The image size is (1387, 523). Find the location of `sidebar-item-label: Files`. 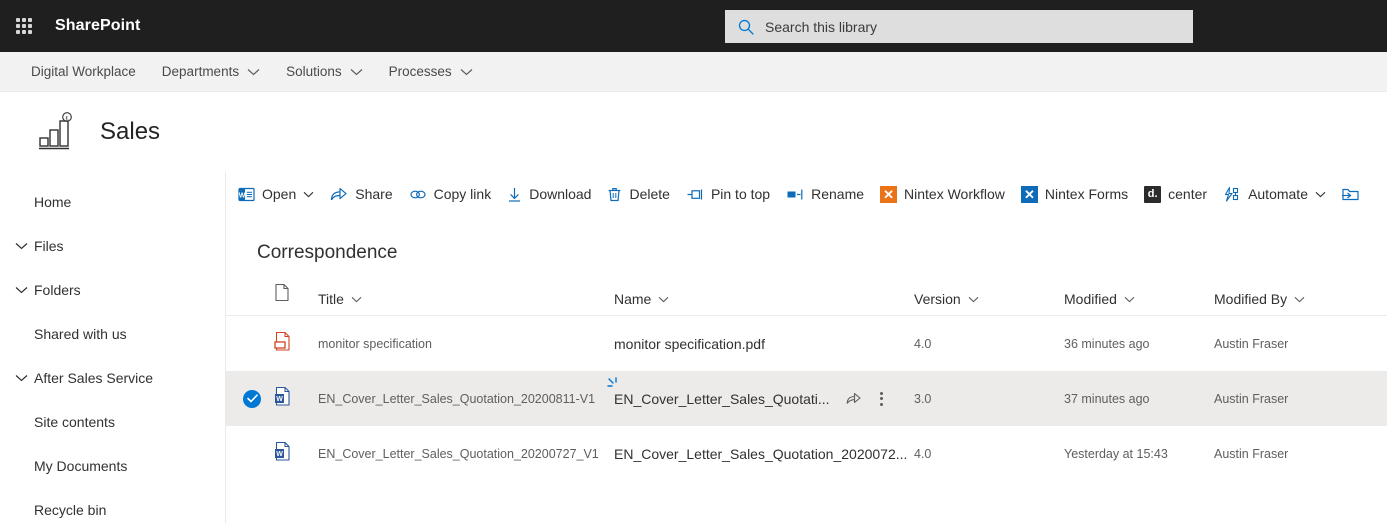

sidebar-item-label: Files is located at coordinates (49, 246).